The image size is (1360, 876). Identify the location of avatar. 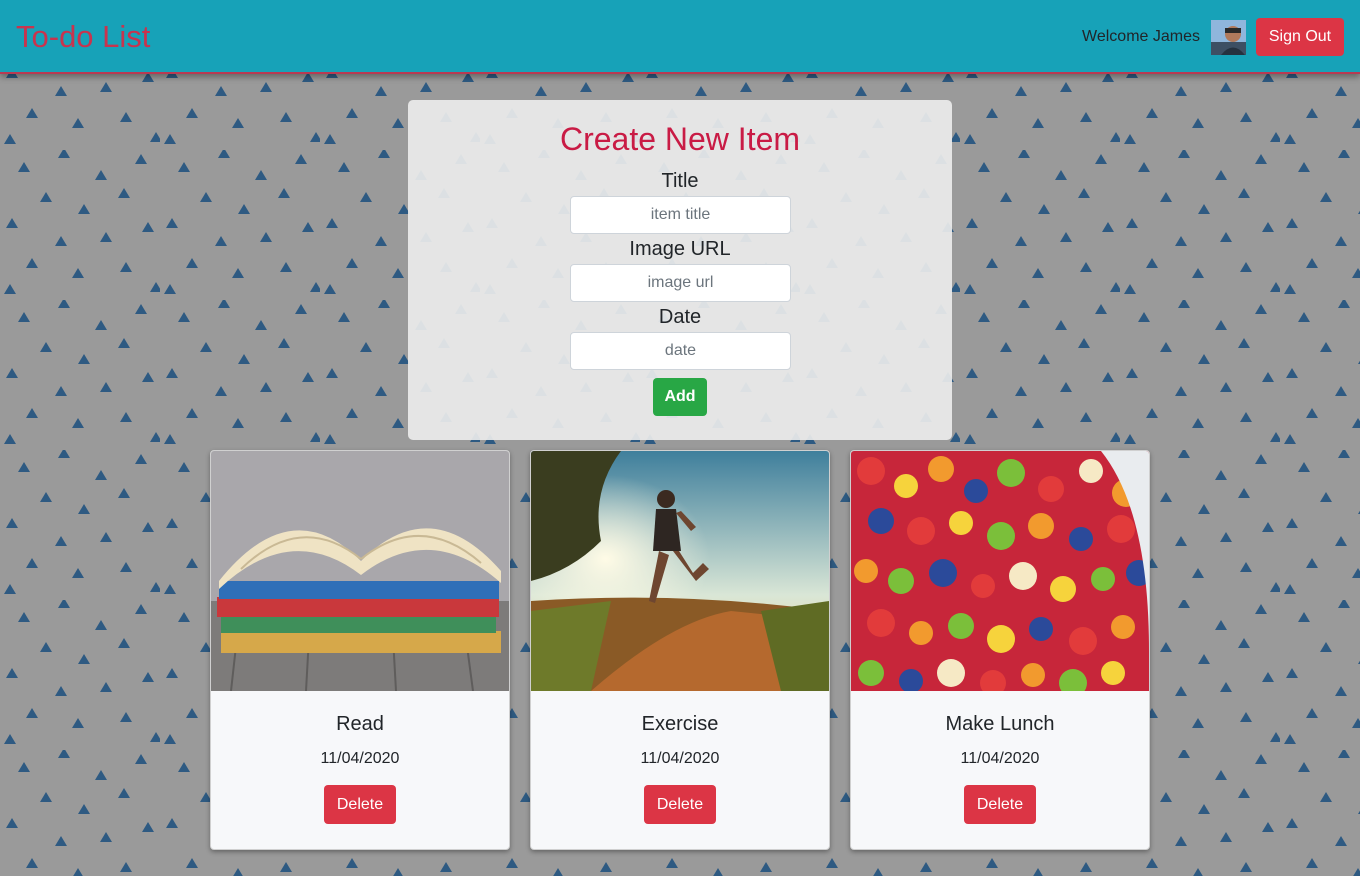
(1228, 37).